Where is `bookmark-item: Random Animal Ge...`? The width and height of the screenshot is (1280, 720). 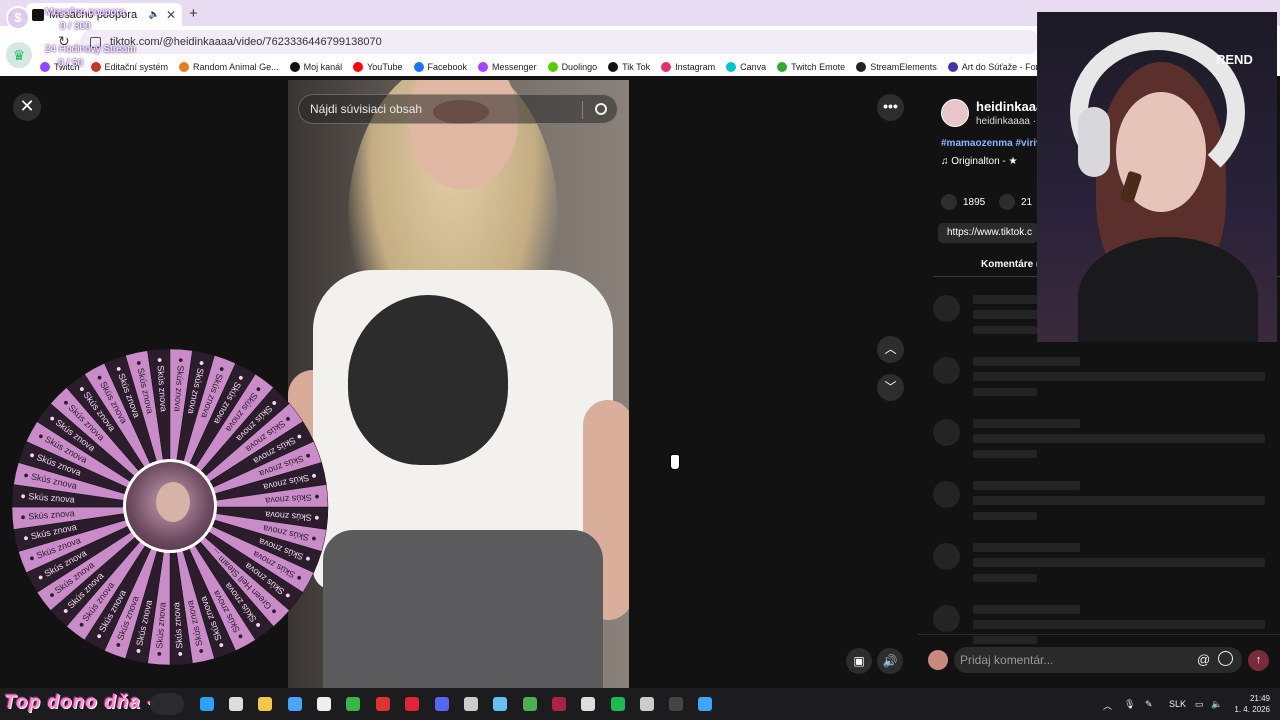 bookmark-item: Random Animal Ge... is located at coordinates (229, 67).